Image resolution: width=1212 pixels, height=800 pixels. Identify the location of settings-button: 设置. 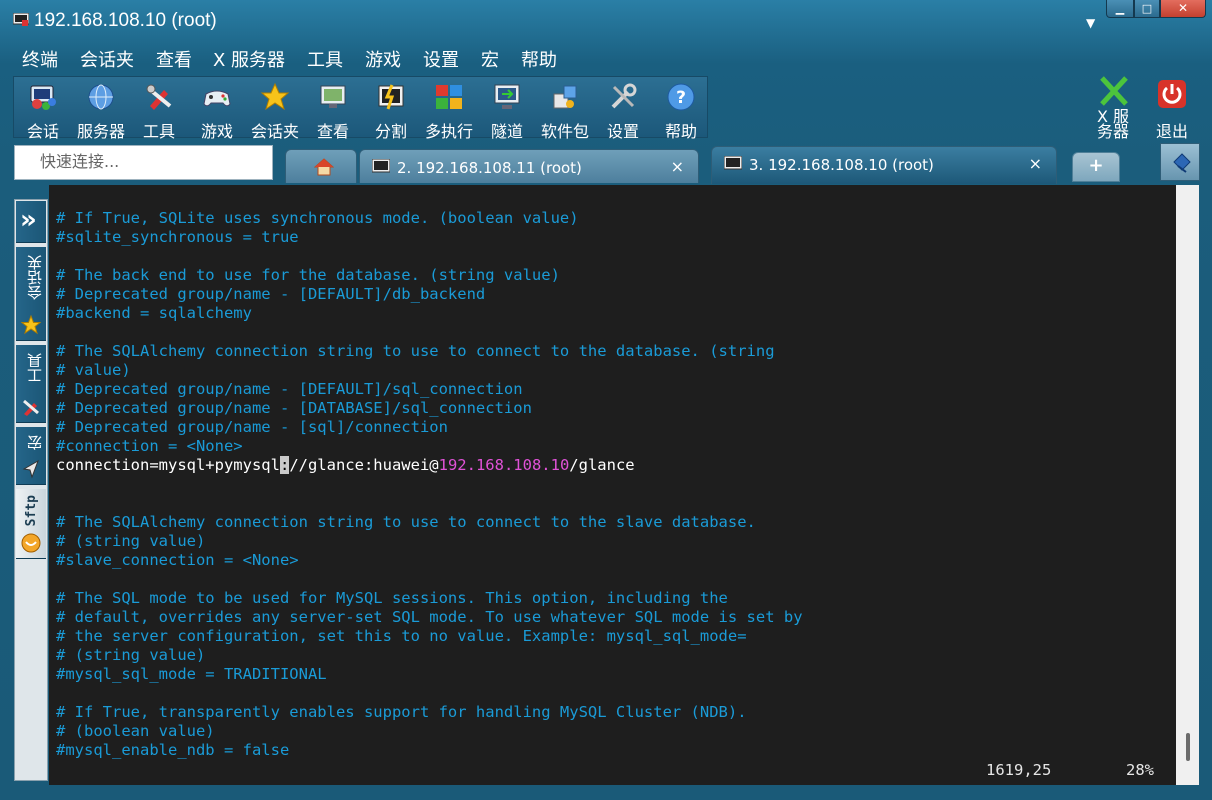
(623, 109).